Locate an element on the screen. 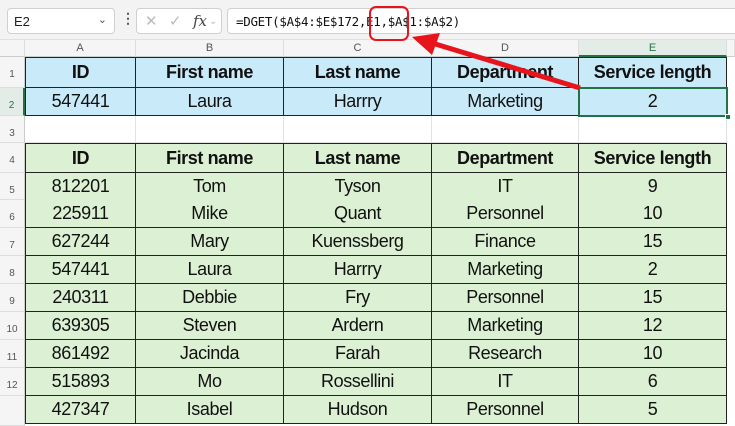 This screenshot has width=735, height=426. arrow-head-icon is located at coordinates (426, 44).